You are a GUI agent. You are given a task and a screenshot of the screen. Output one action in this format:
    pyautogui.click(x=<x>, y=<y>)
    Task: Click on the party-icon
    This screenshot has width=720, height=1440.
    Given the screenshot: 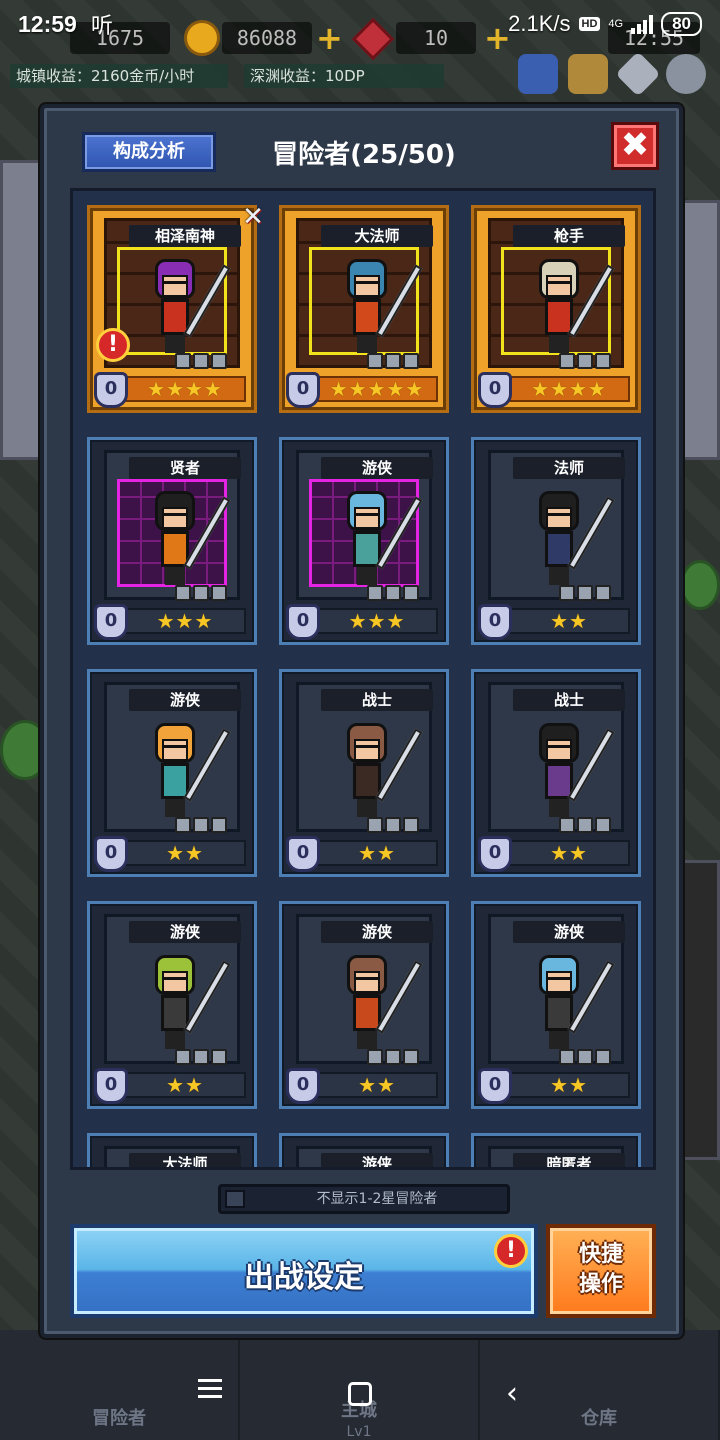 What is the action you would take?
    pyautogui.click(x=538, y=74)
    